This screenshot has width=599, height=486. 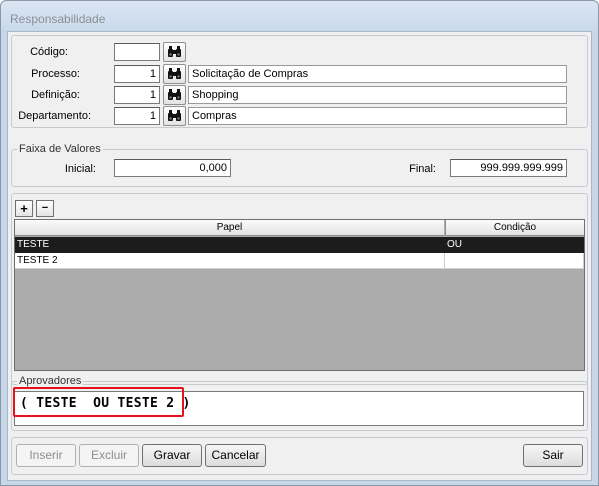 What do you see at coordinates (377, 74) in the screenshot?
I see `processo-description: Solicitação de Compras` at bounding box center [377, 74].